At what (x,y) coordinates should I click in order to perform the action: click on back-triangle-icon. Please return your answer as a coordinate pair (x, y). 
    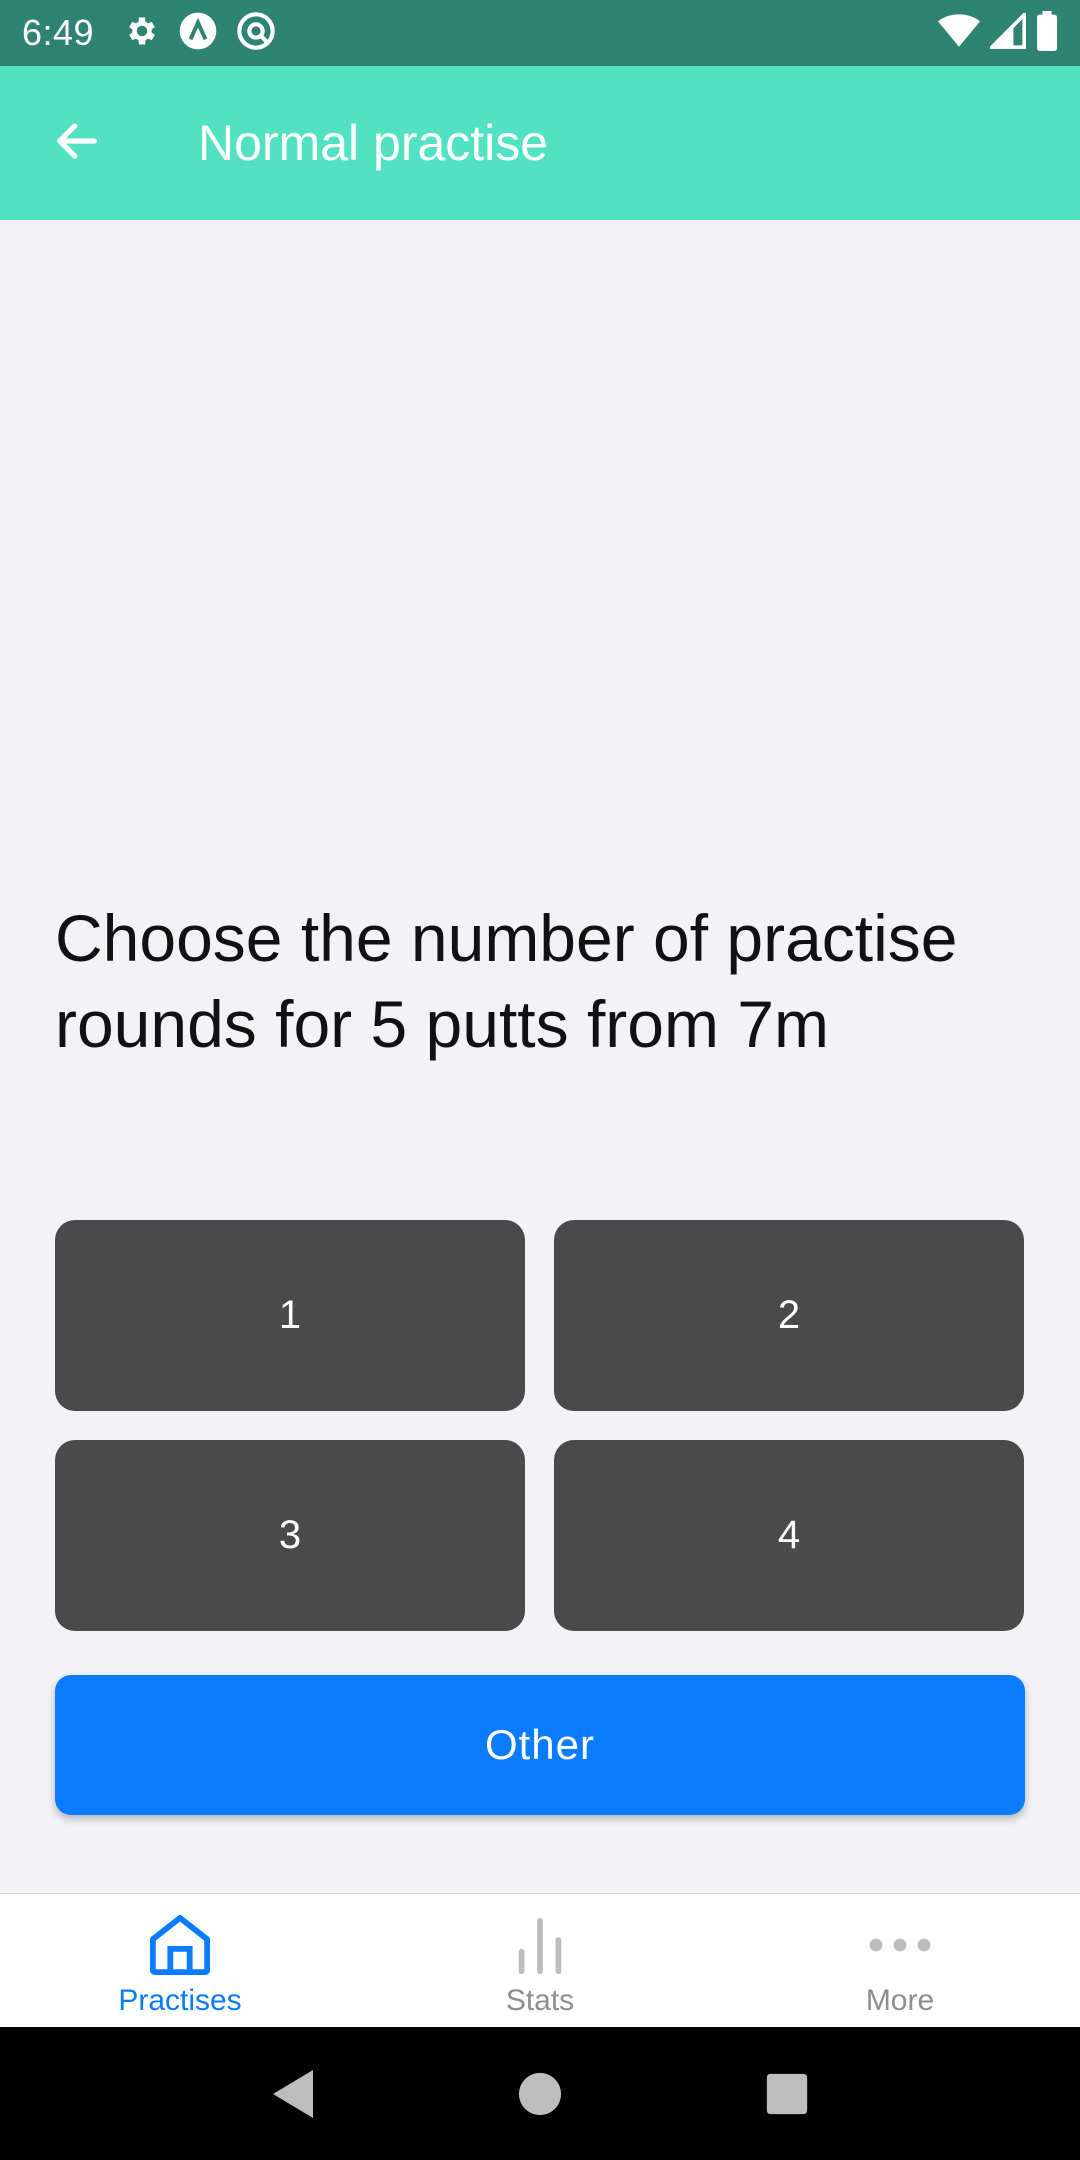
    Looking at the image, I should click on (293, 2094).